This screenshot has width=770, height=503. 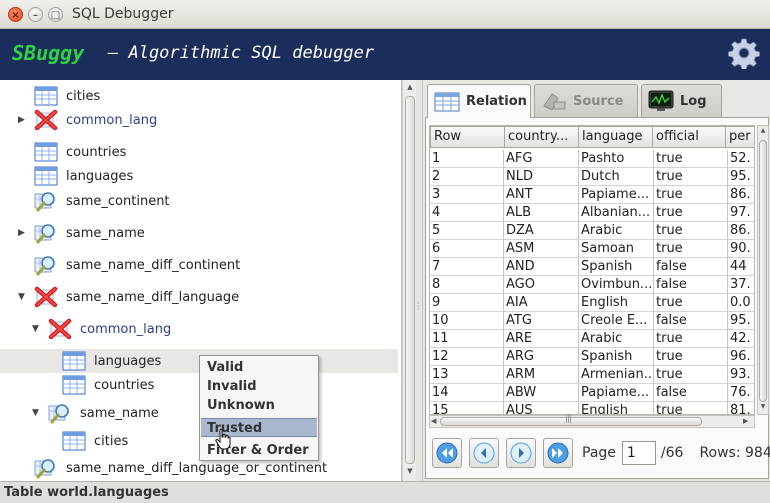 I want to click on table-cell: 97., so click(x=741, y=213).